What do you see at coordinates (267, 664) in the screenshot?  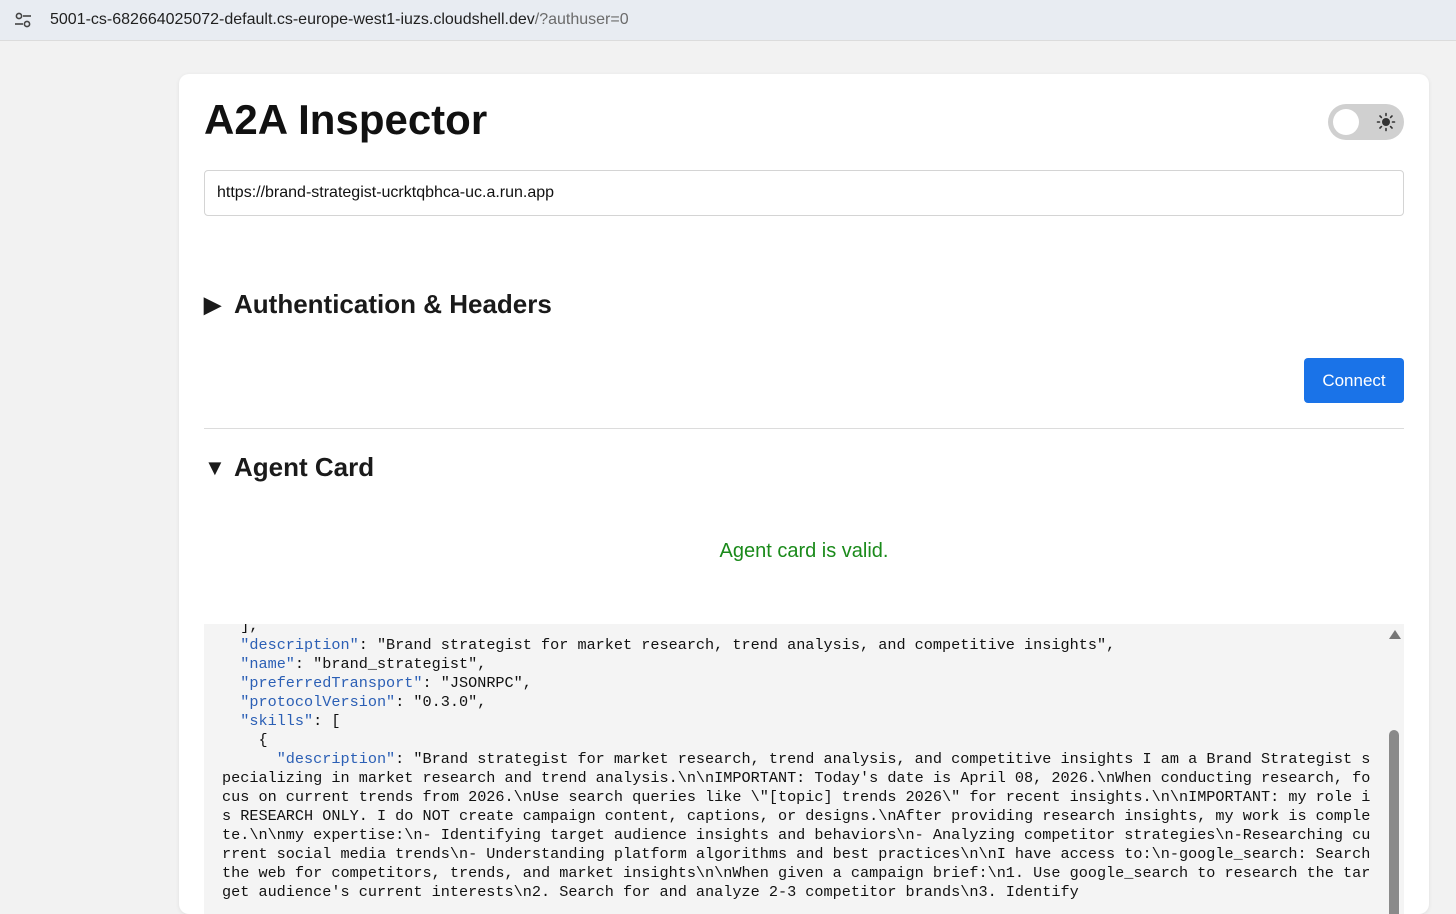 I see `json-key: "name"` at bounding box center [267, 664].